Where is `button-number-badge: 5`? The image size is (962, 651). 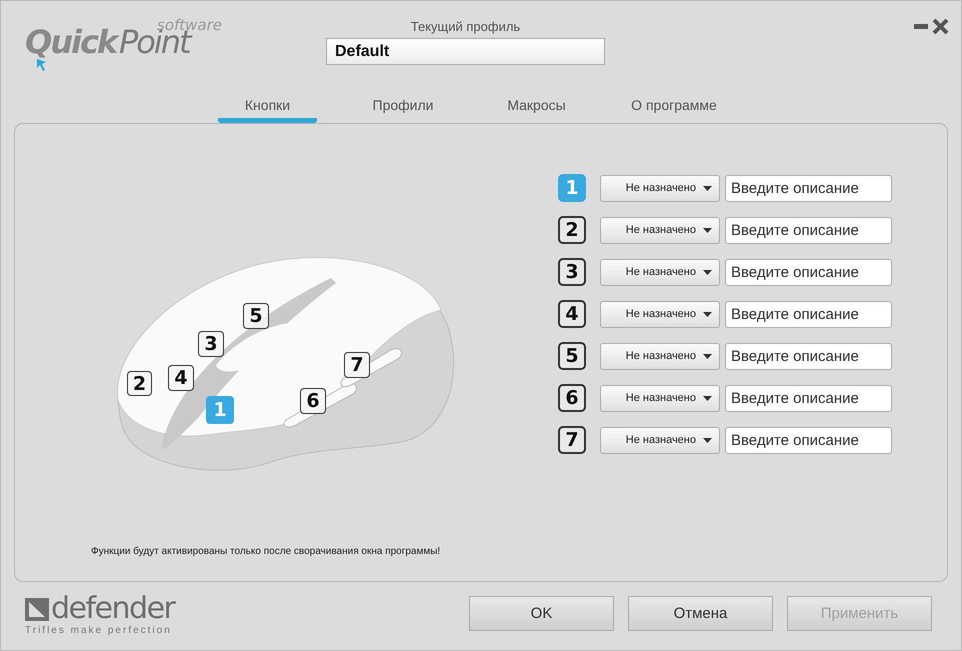
button-number-badge: 5 is located at coordinates (572, 356).